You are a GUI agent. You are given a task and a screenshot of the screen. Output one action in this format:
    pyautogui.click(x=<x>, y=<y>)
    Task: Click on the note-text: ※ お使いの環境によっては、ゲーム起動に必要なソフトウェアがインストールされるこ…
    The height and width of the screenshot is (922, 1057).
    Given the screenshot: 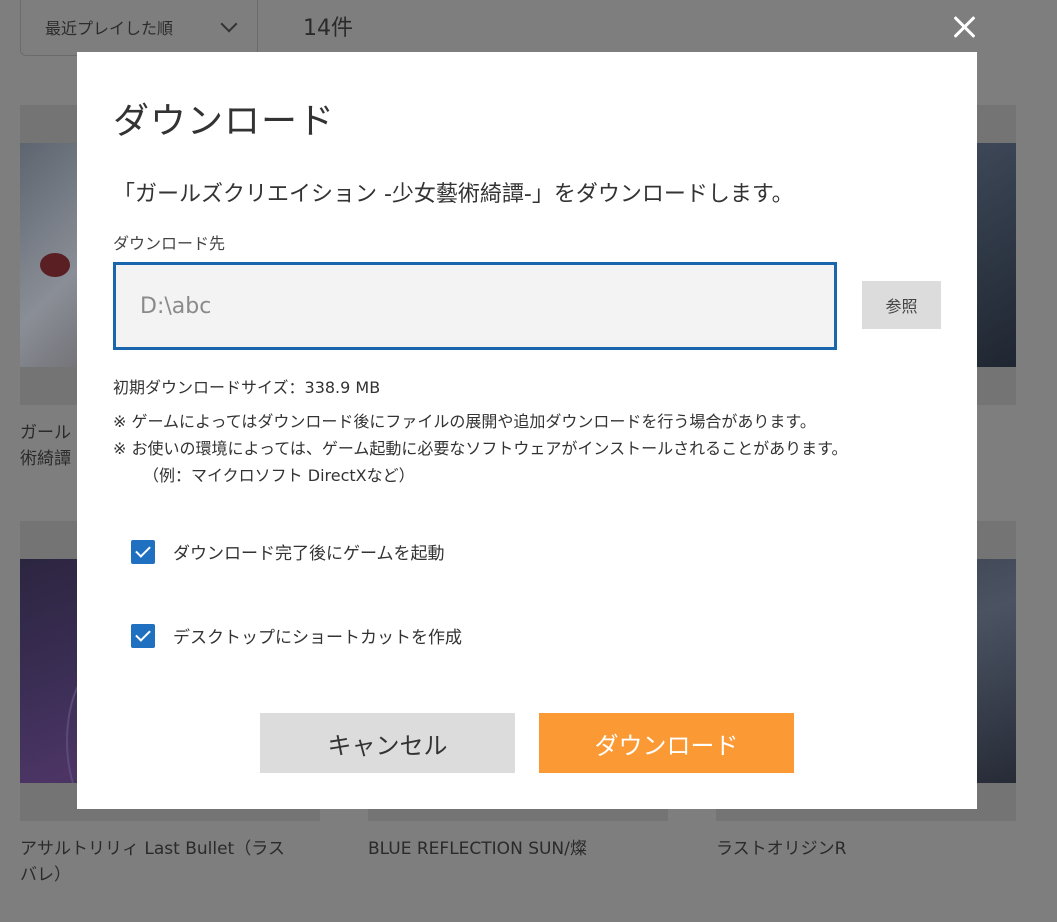 What is the action you would take?
    pyautogui.click(x=480, y=448)
    